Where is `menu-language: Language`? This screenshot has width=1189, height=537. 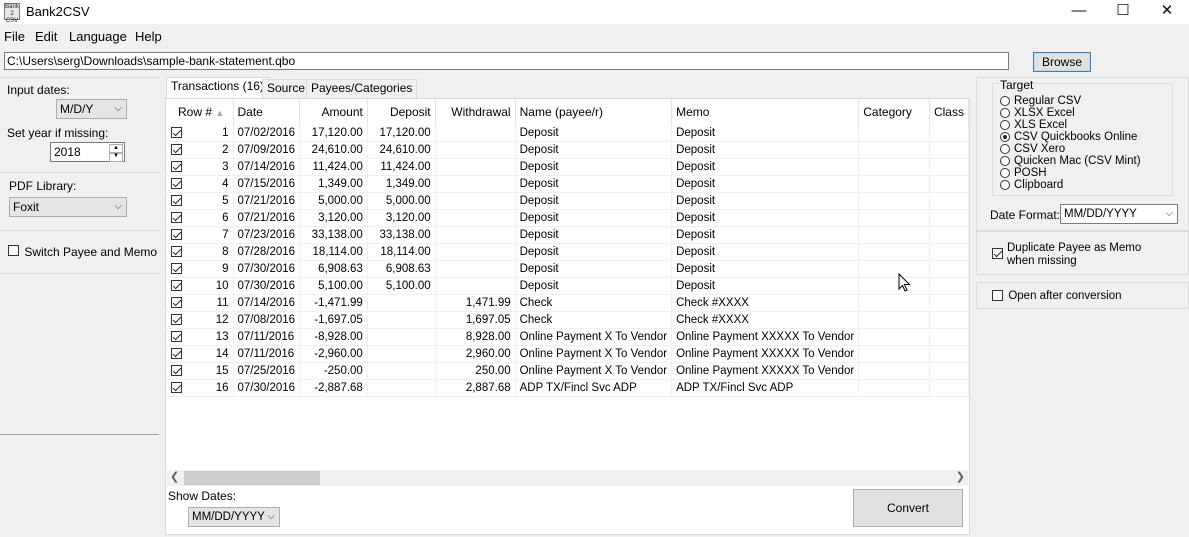 menu-language: Language is located at coordinates (98, 36).